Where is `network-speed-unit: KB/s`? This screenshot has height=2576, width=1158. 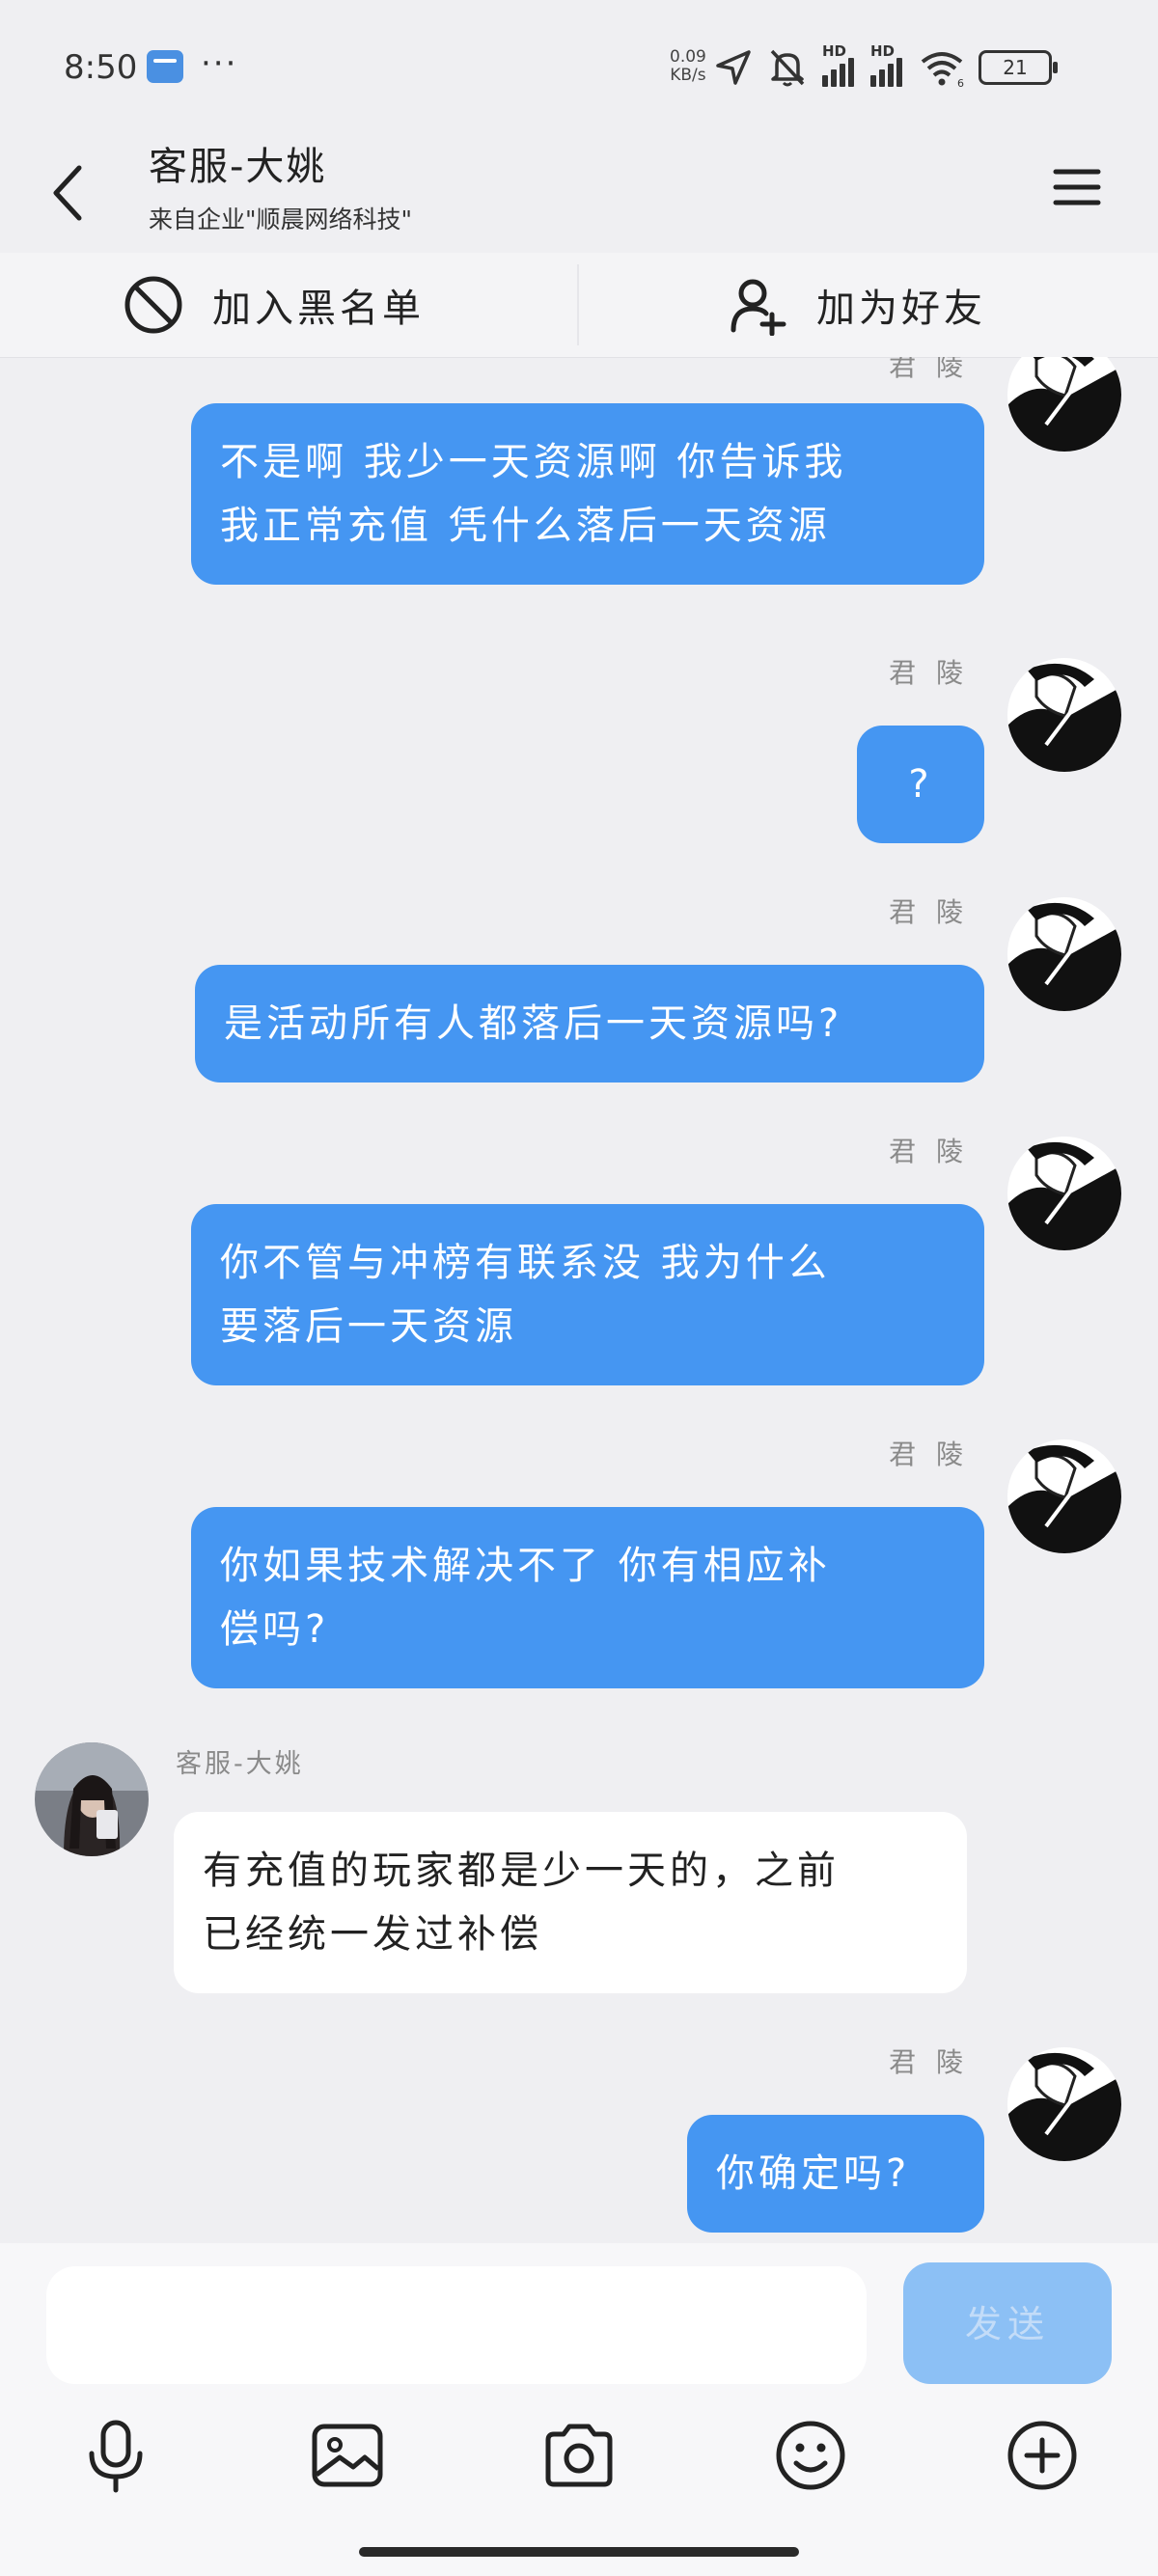 network-speed-unit: KB/s is located at coordinates (688, 76).